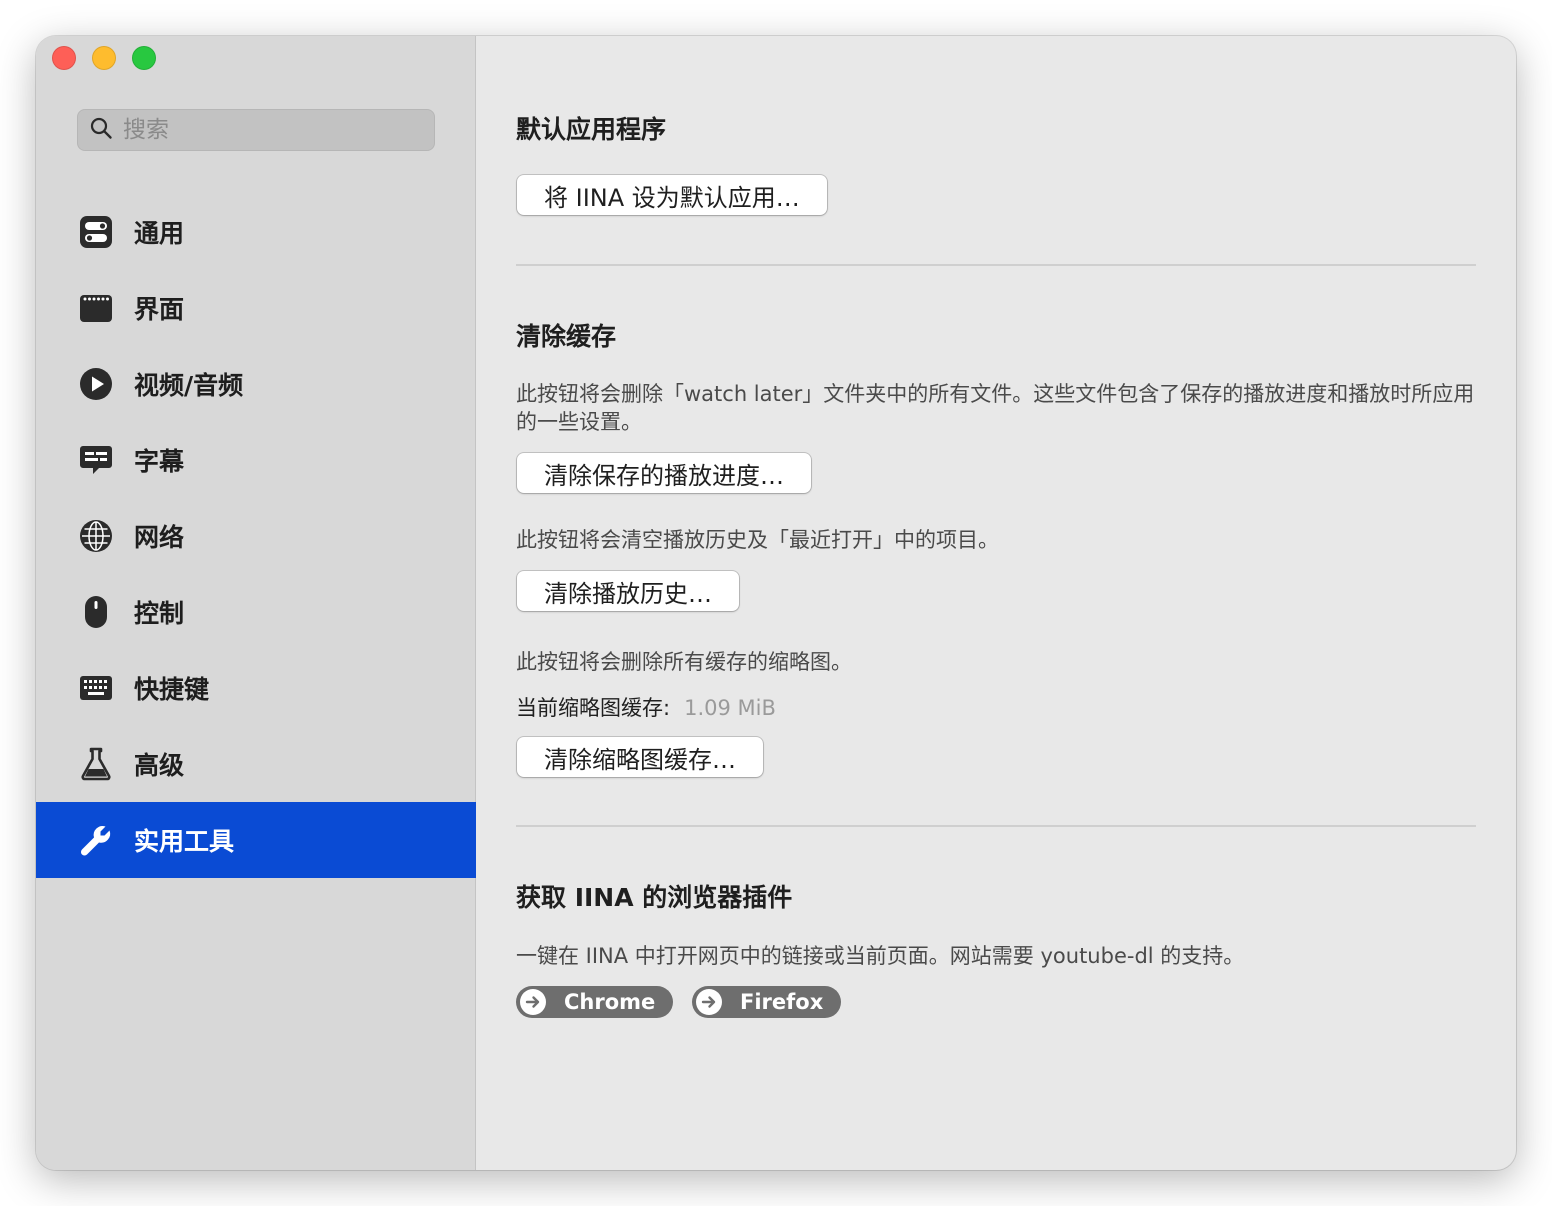 This screenshot has width=1552, height=1206. Describe the element at coordinates (757, 540) in the screenshot. I see `history-description: 此按钮将会清空播放历史及「最近打开」中的项目。` at that location.